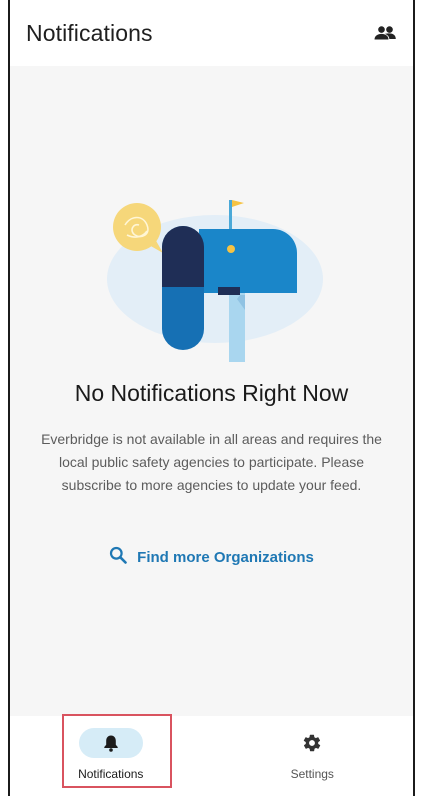  Describe the element at coordinates (111, 774) in the screenshot. I see `nav-label-notifications: Notifications` at that location.